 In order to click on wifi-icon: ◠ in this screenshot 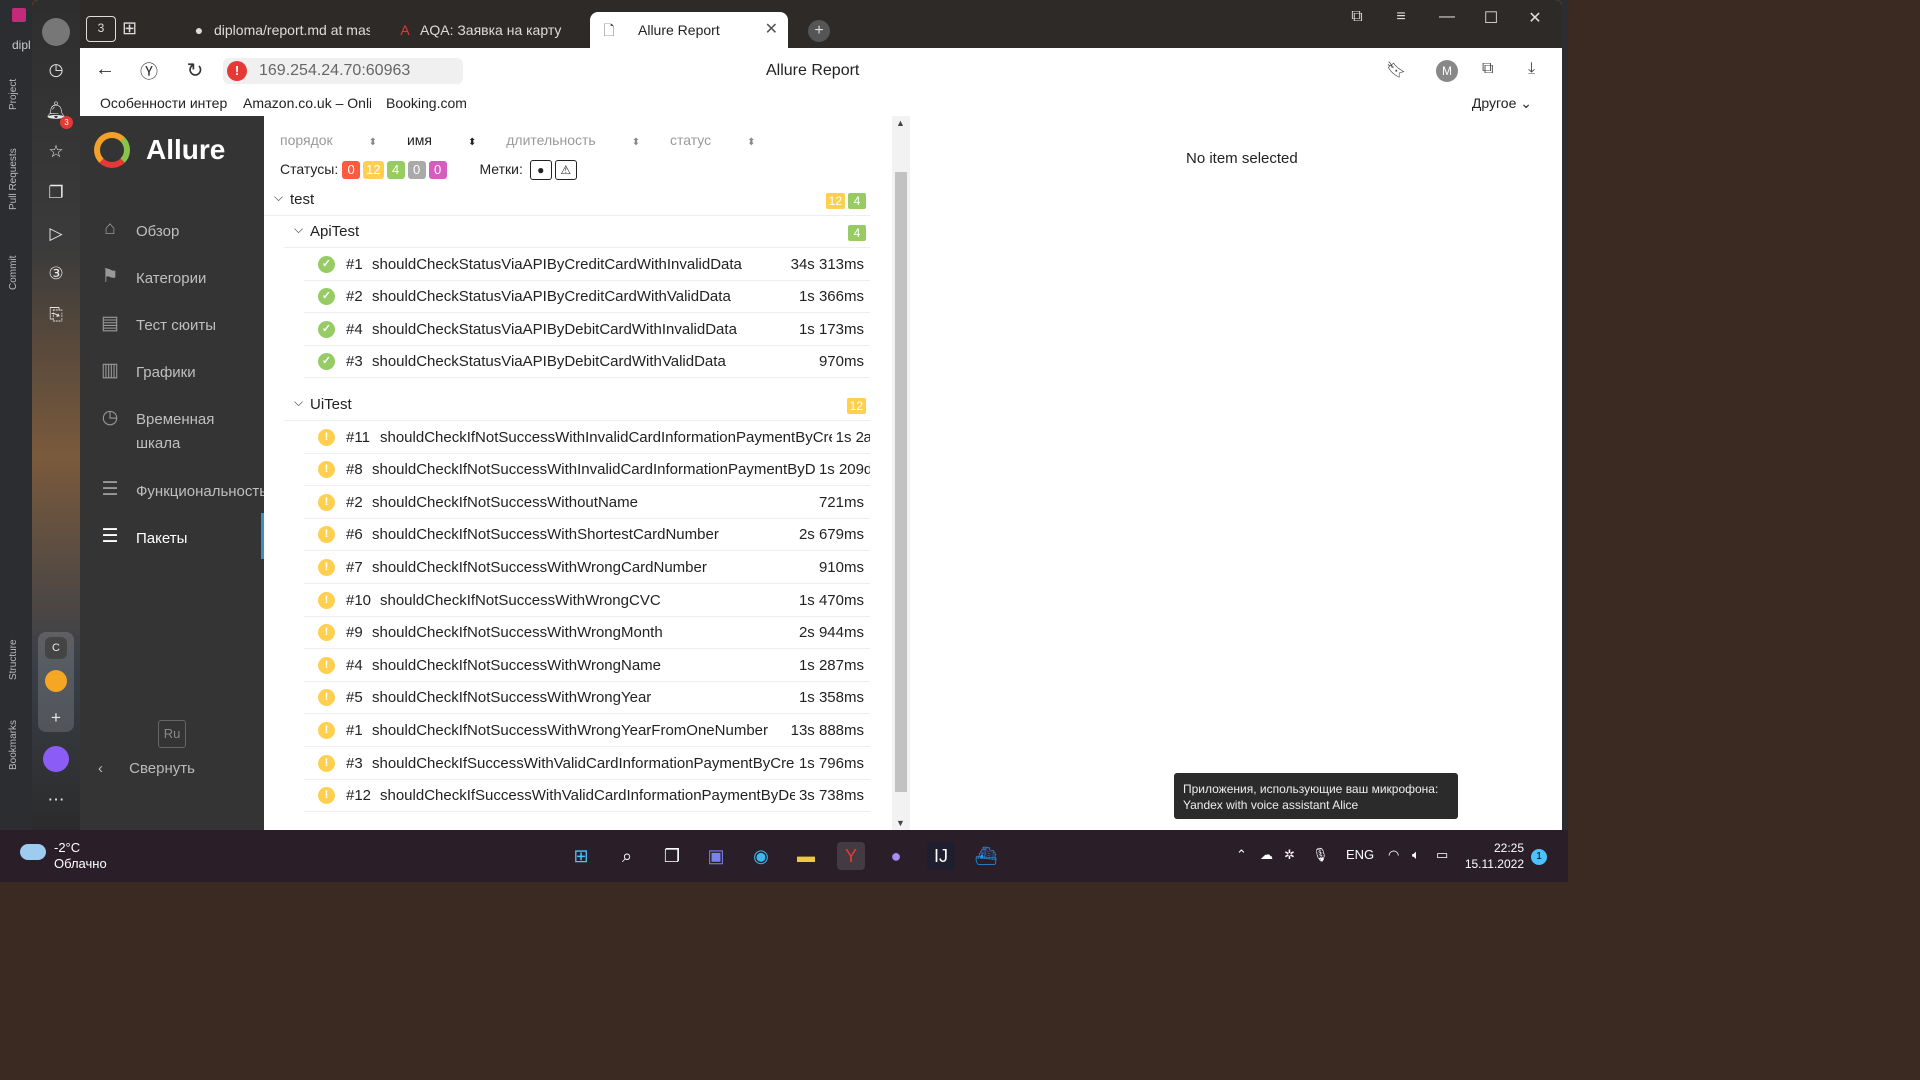, I will do `click(1393, 855)`.